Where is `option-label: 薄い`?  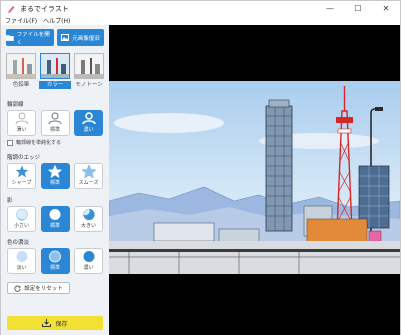
option-label: 薄い is located at coordinates (21, 130).